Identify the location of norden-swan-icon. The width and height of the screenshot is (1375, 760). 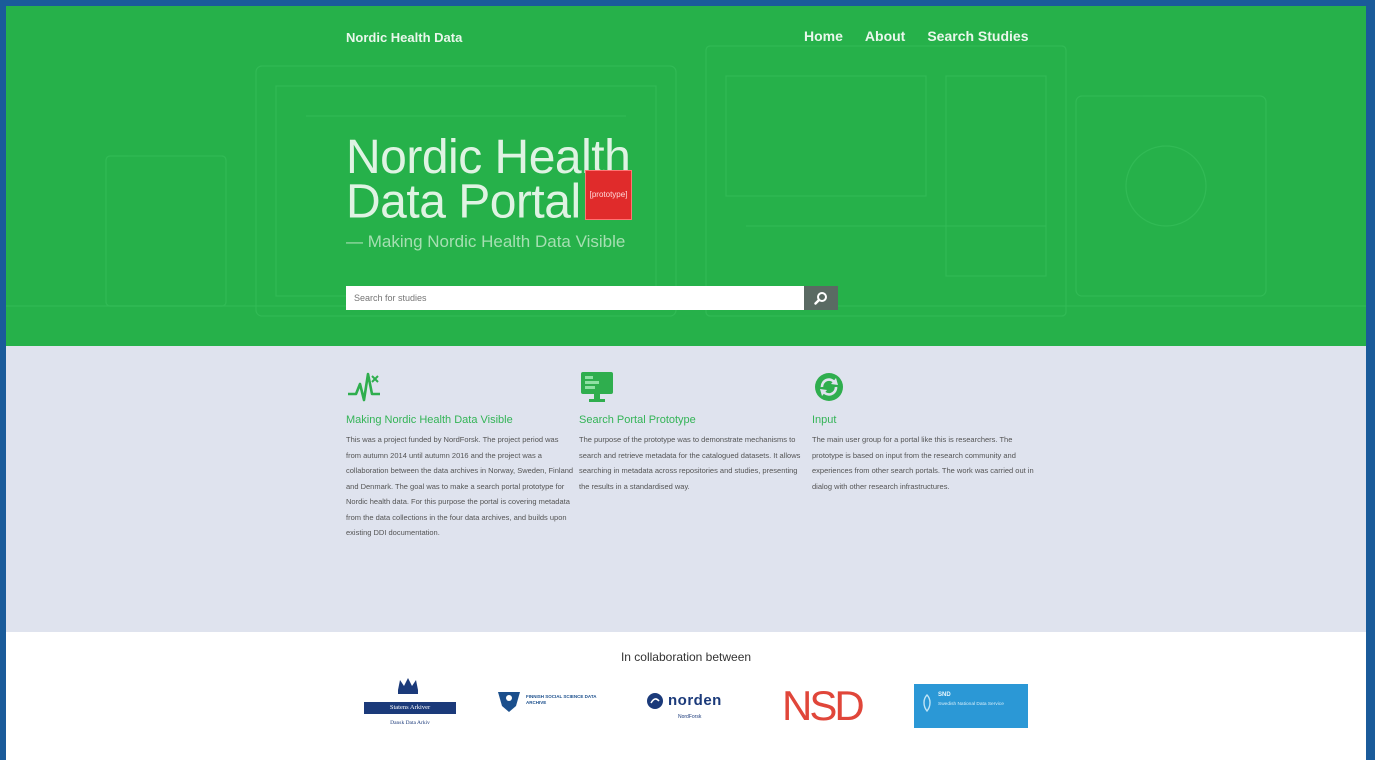
(655, 701).